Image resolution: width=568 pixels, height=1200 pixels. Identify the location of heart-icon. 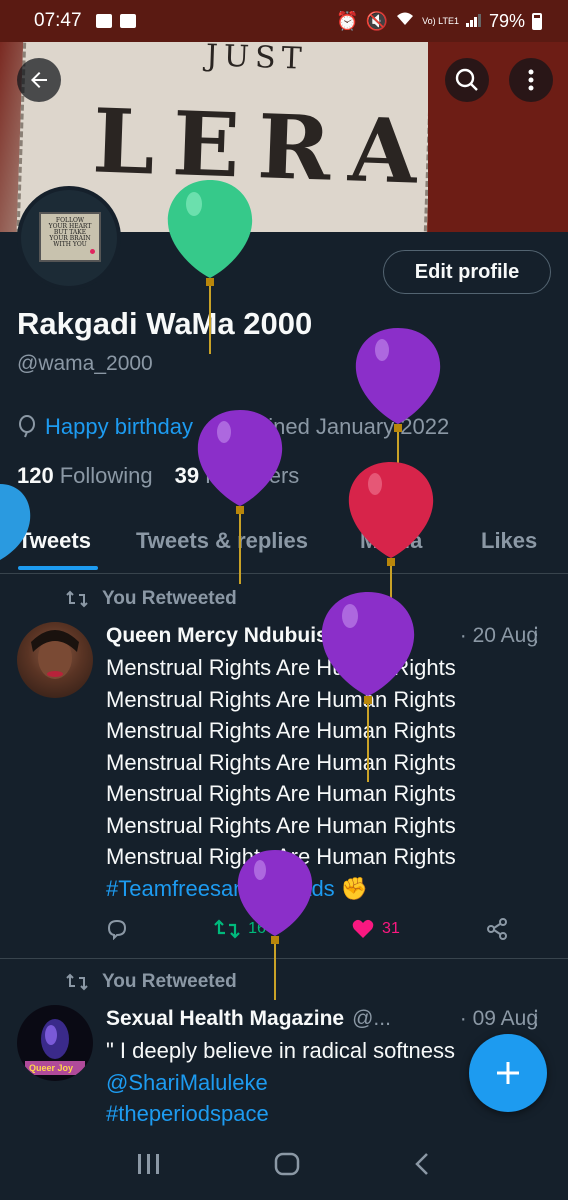
(363, 928).